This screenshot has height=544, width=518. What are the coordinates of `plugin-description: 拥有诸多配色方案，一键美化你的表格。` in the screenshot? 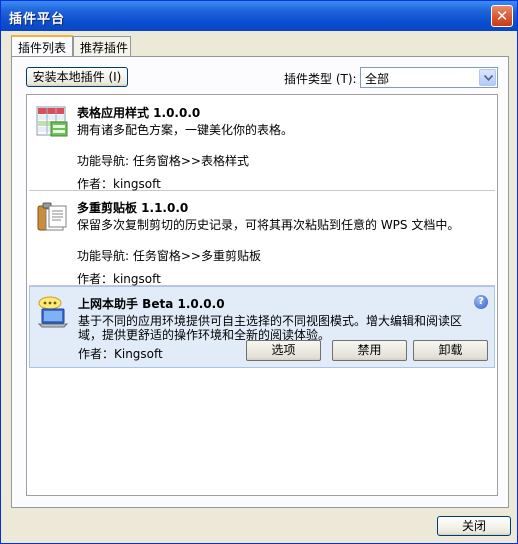 It's located at (185, 130).